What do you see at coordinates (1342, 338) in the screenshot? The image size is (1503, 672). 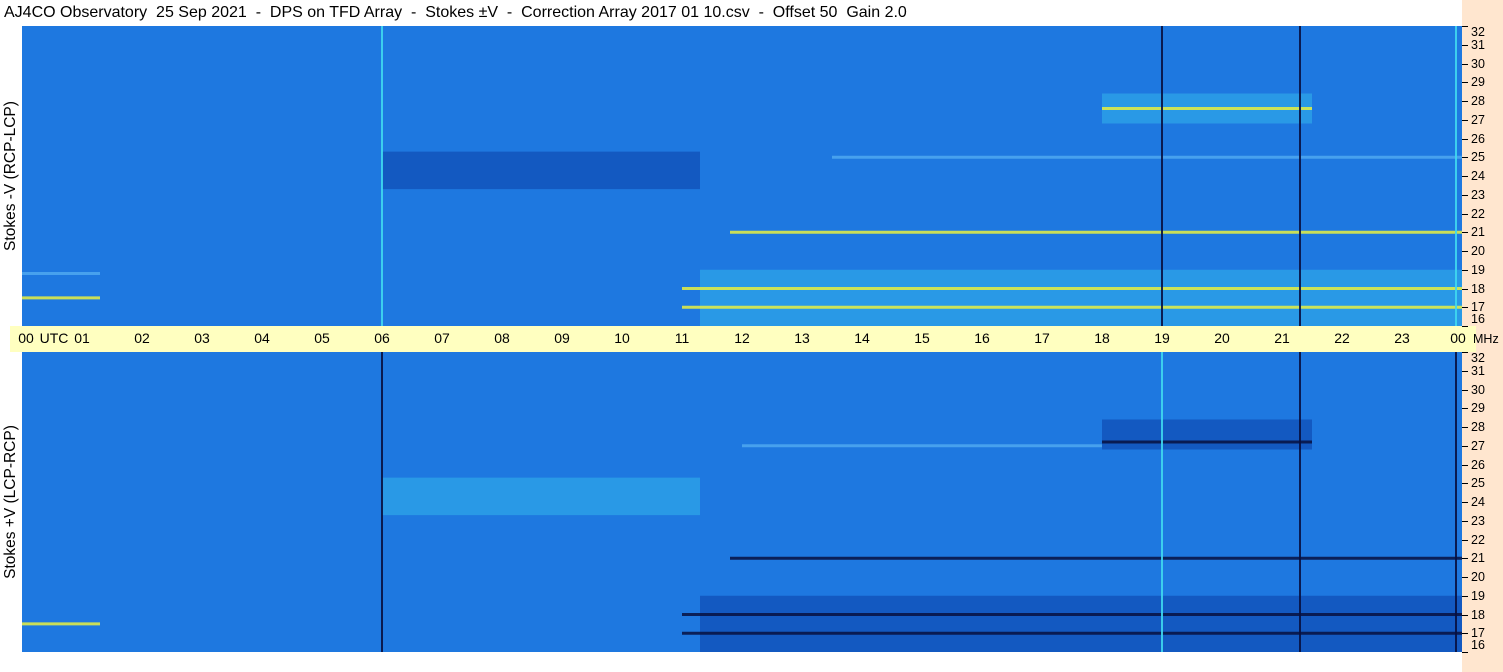 I see `time-tick-22: 22` at bounding box center [1342, 338].